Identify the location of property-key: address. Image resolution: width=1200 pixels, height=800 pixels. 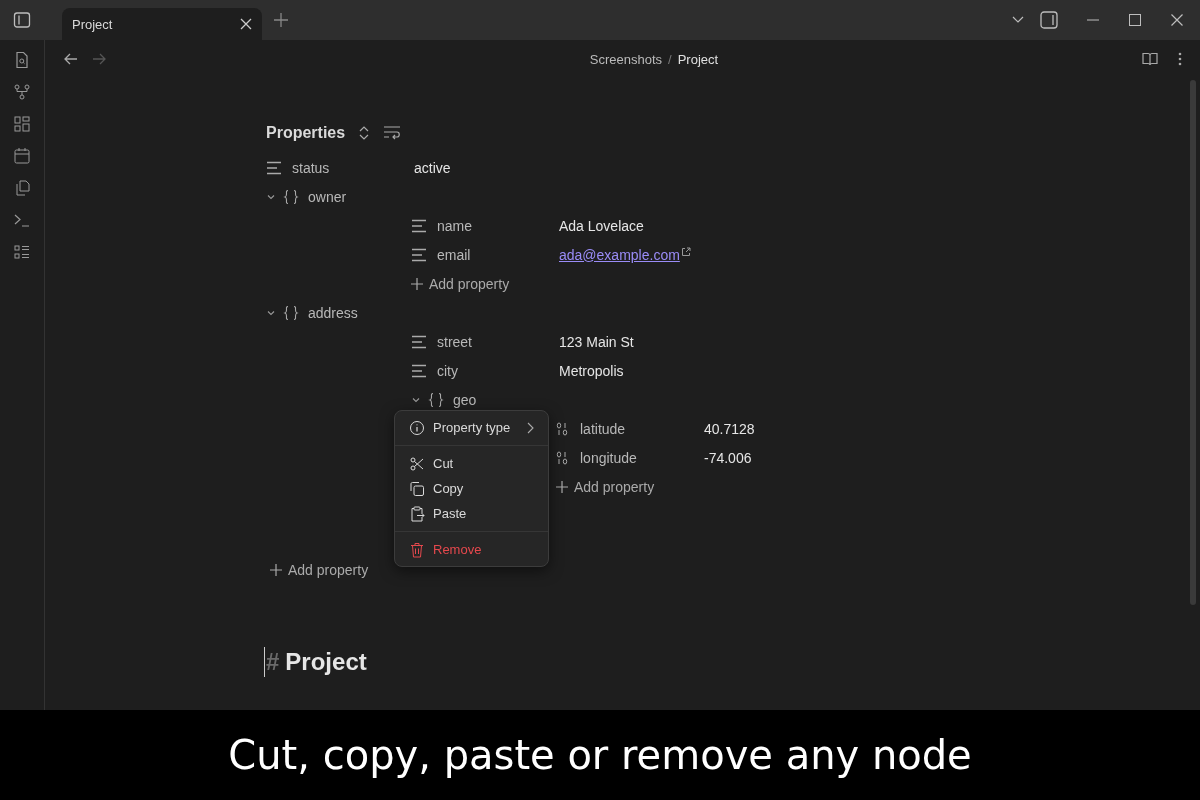
(333, 312).